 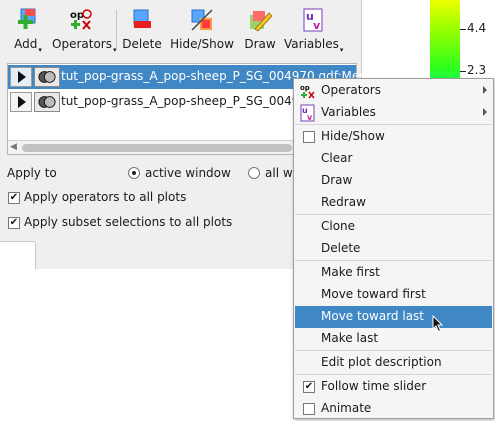 What do you see at coordinates (157, 148) in the screenshot?
I see `scrollbar-thumb` at bounding box center [157, 148].